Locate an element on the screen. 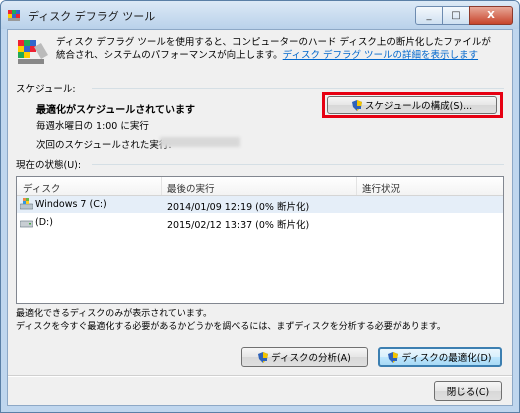 Image resolution: width=520 pixels, height=413 pixels. defrag-disk-button: ディスクの最適化(D) is located at coordinates (440, 357).